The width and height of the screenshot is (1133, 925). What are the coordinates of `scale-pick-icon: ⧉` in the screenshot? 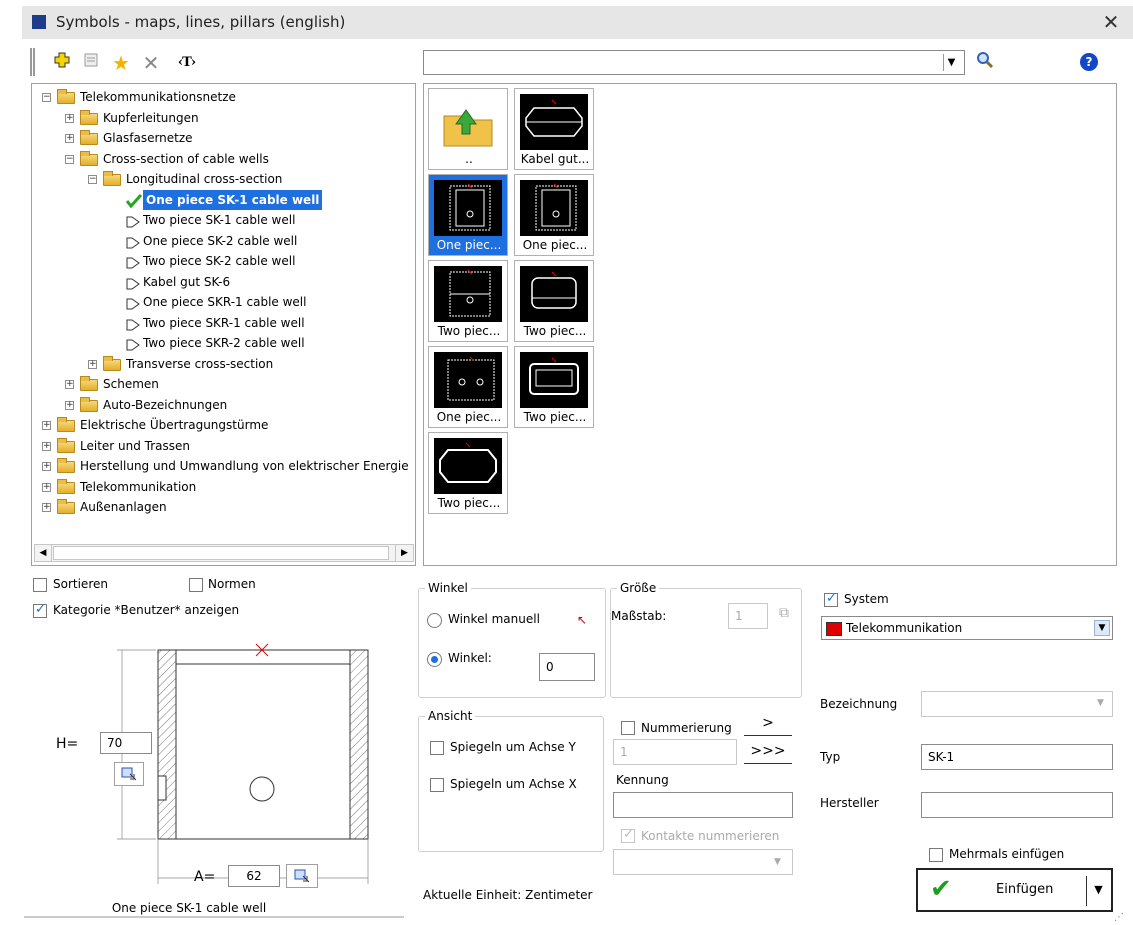 It's located at (784, 613).